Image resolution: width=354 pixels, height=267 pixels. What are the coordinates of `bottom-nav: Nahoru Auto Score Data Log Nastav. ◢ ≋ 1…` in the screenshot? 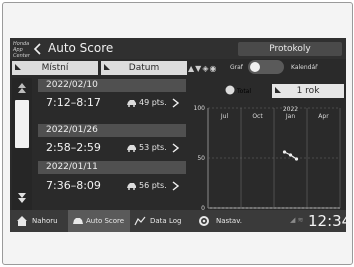 It's located at (178, 221).